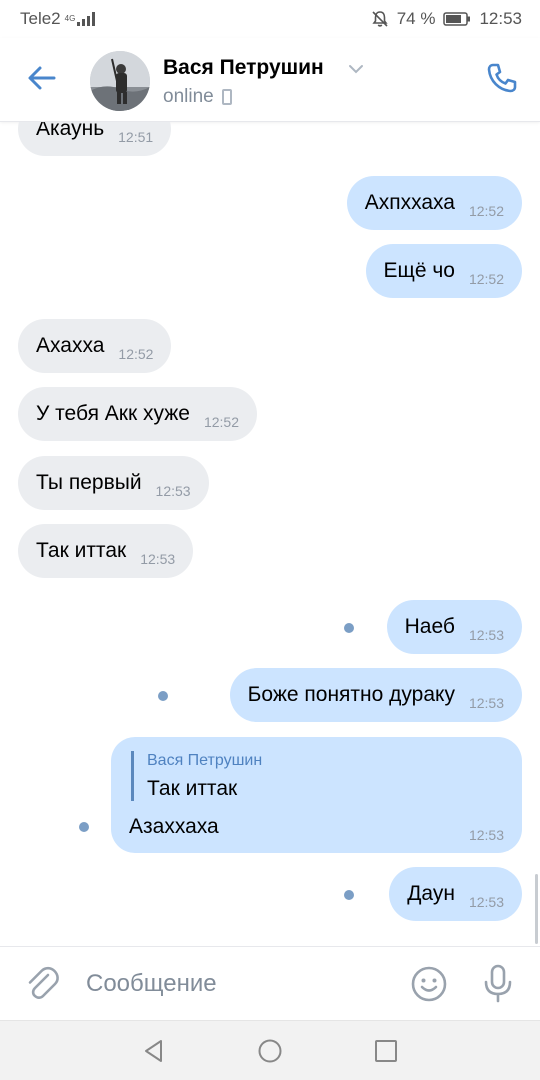 The width and height of the screenshot is (540, 1080). Describe the element at coordinates (85, 19) in the screenshot. I see `signal-icon` at that location.